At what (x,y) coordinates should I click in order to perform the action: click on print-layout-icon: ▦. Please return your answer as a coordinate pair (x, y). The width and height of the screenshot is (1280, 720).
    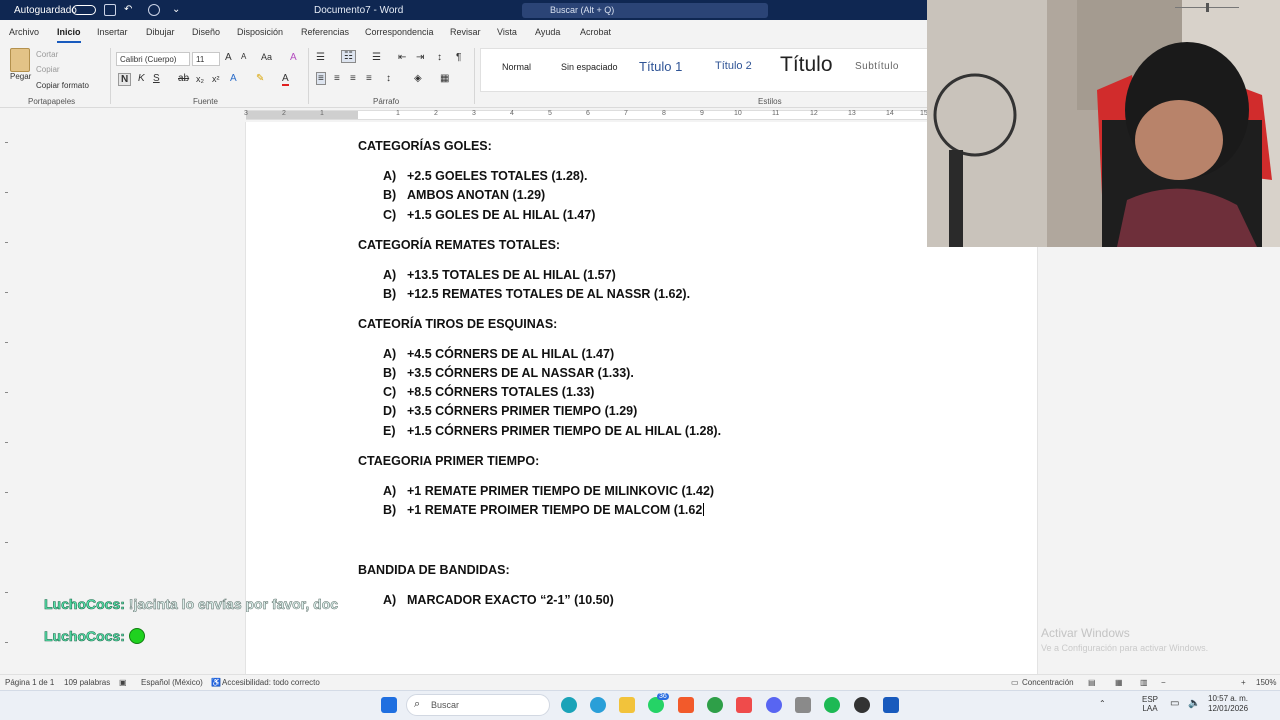
    Looking at the image, I should click on (1119, 682).